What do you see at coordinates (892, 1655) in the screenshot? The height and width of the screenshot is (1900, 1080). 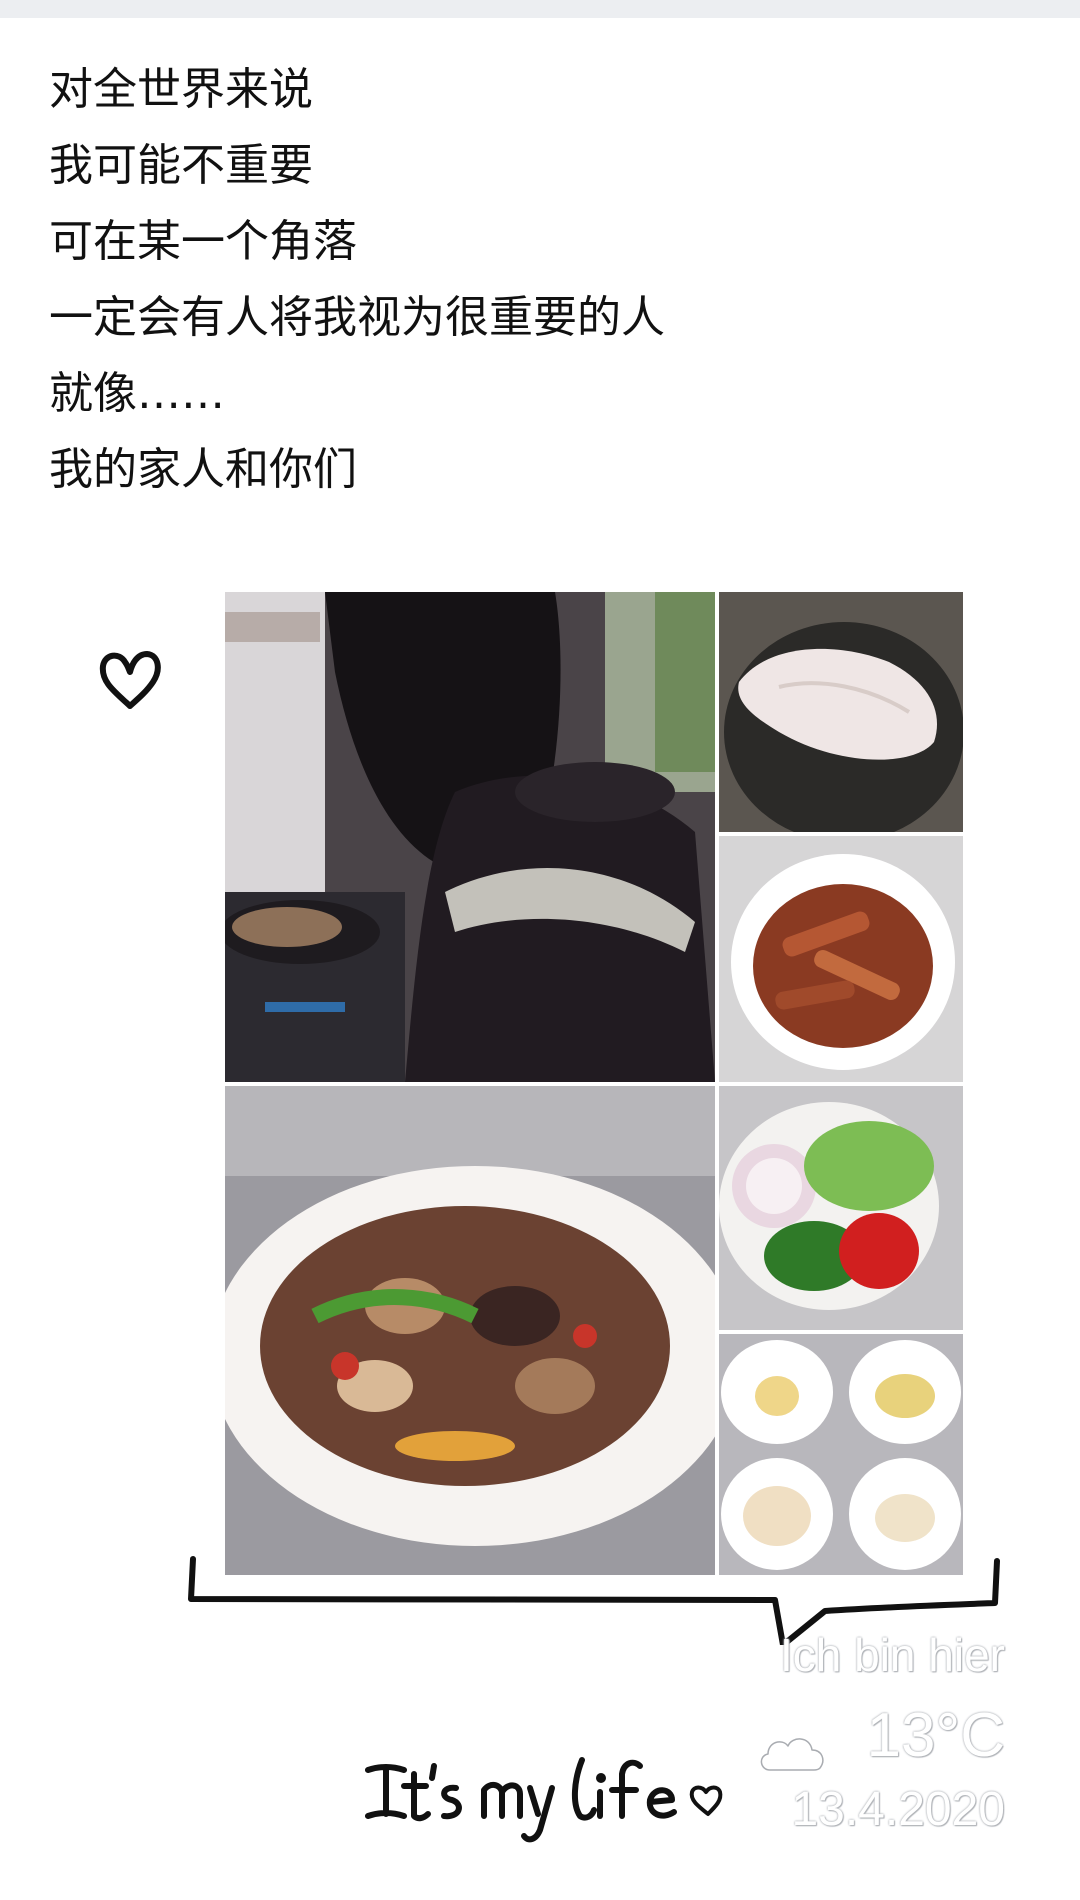 I see `location-label: Ich bin hier` at bounding box center [892, 1655].